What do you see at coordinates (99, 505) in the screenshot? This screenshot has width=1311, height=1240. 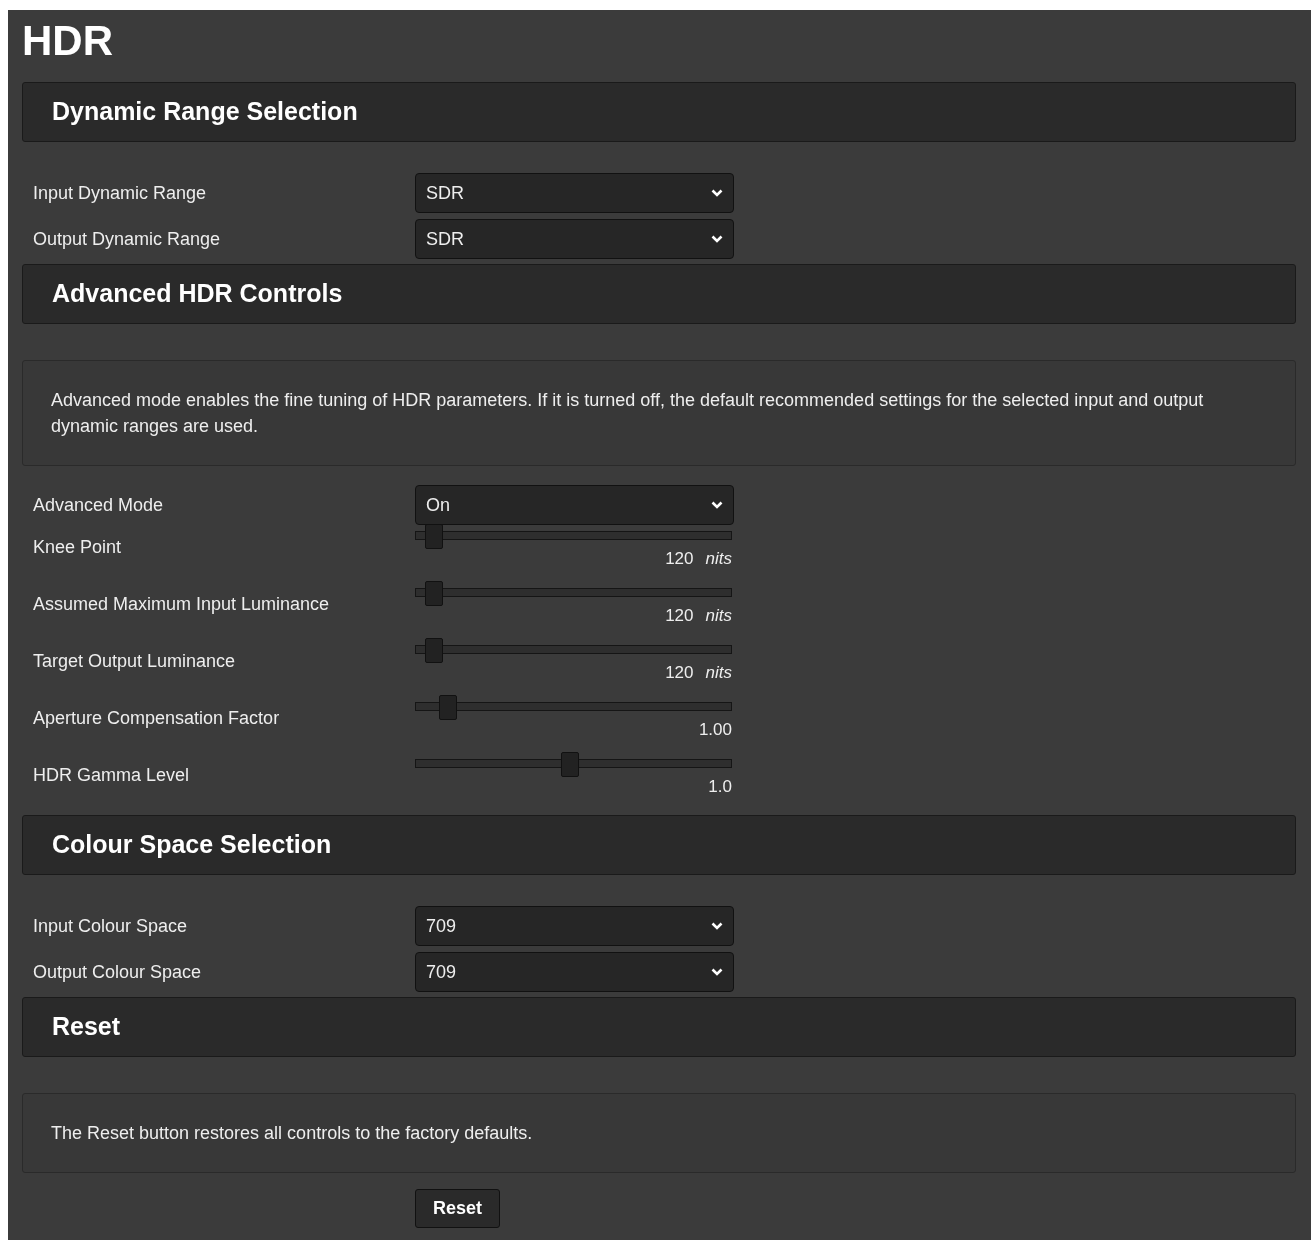 I see `field-label: Advanced Mode` at bounding box center [99, 505].